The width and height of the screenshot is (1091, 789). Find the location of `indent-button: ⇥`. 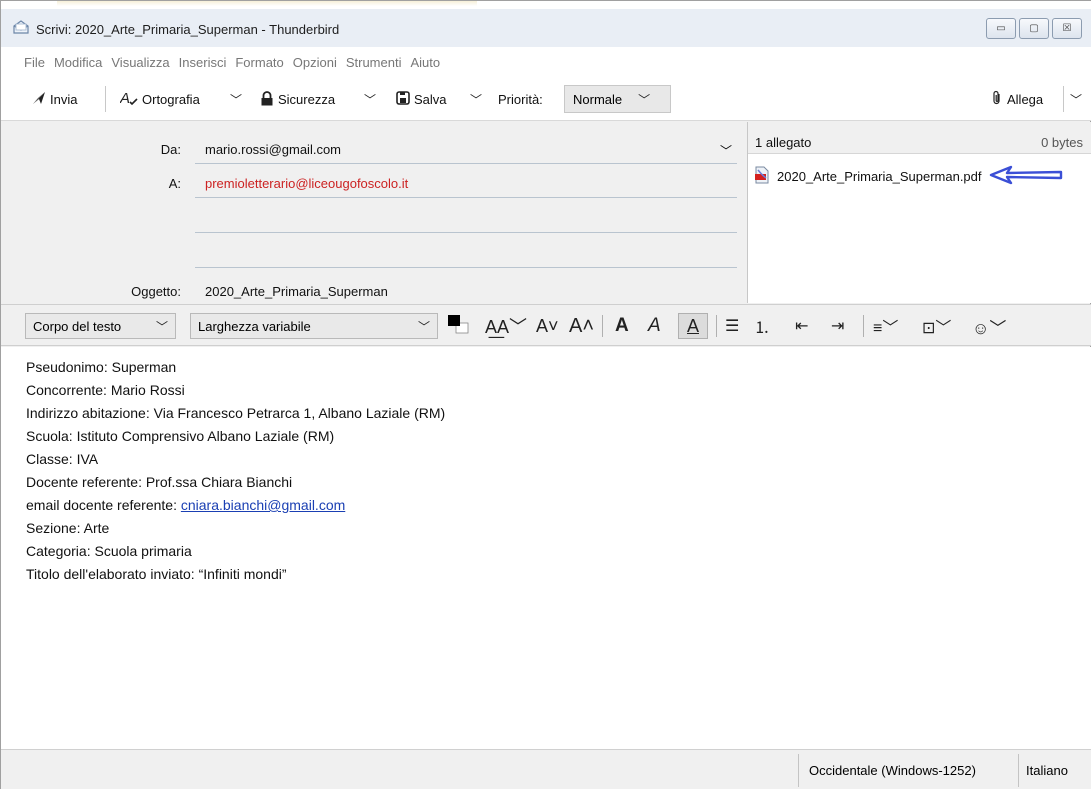

indent-button: ⇥ is located at coordinates (837, 326).